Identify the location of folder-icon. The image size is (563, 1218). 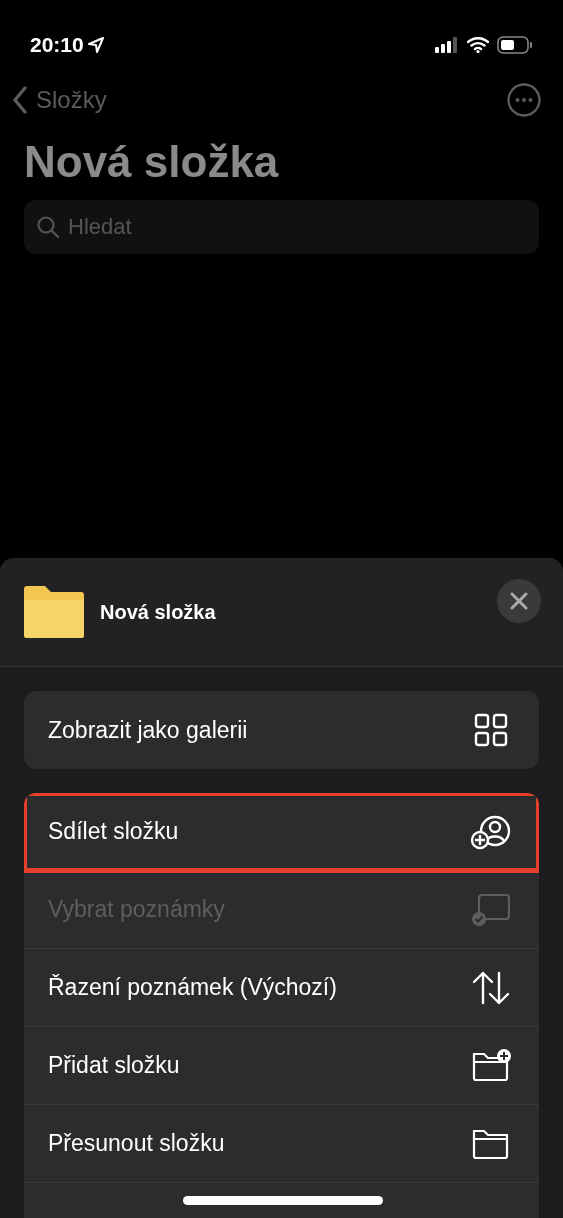
(54, 612).